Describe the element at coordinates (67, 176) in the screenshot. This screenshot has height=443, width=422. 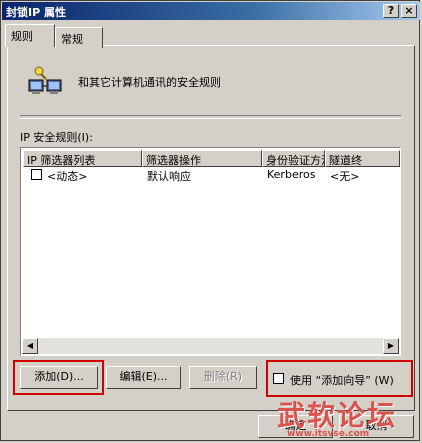
I see `table-cell: <动态>` at that location.